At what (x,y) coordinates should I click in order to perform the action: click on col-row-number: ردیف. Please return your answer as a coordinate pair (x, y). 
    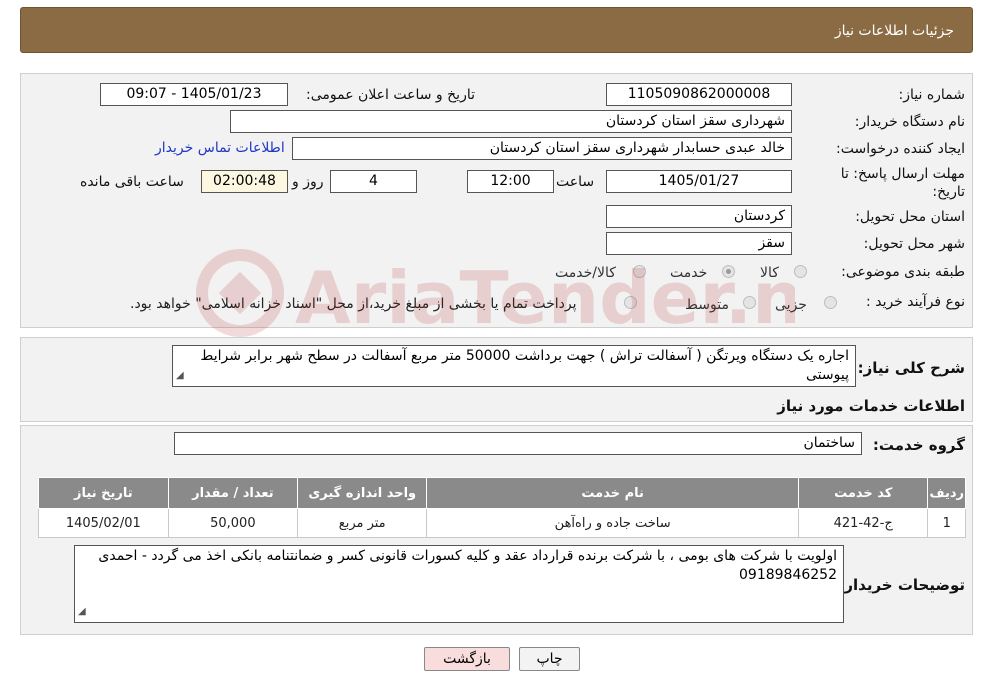
    Looking at the image, I should click on (946, 493).